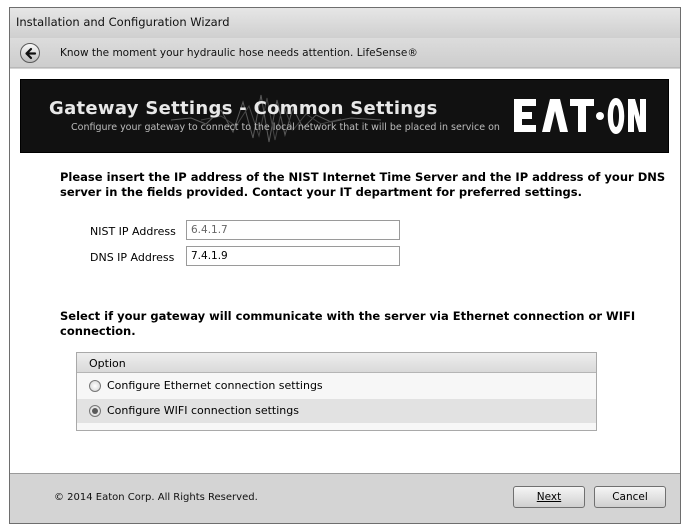  Describe the element at coordinates (580, 116) in the screenshot. I see `eaton-logo` at that location.